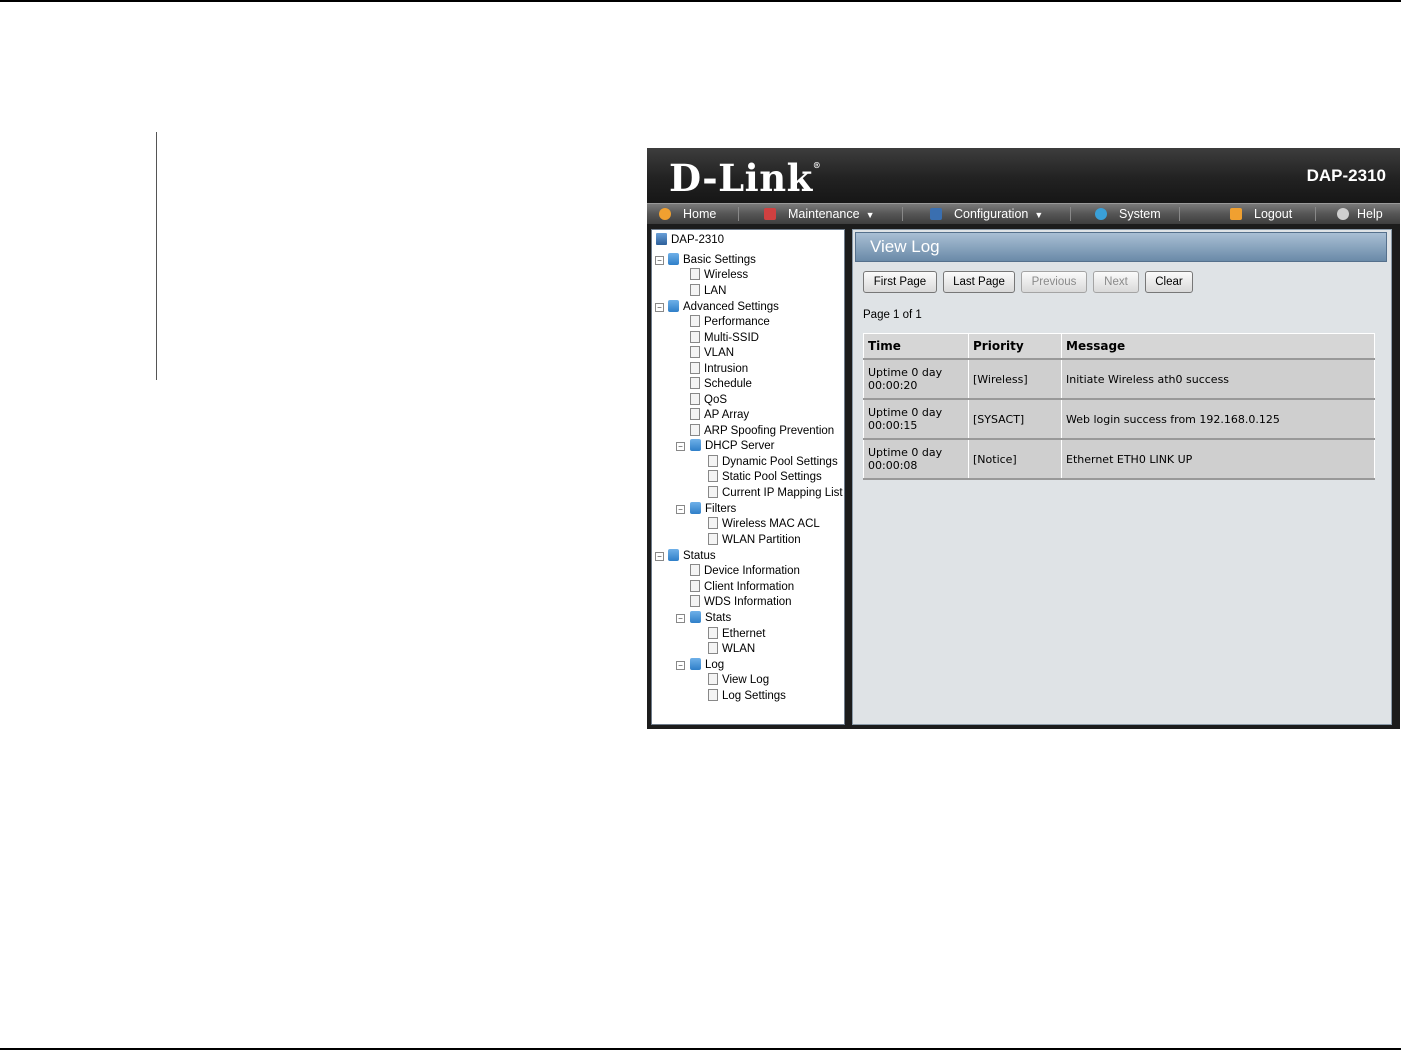 The width and height of the screenshot is (1401, 1051). What do you see at coordinates (745, 178) in the screenshot?
I see `dlink-logo: D-Link®` at bounding box center [745, 178].